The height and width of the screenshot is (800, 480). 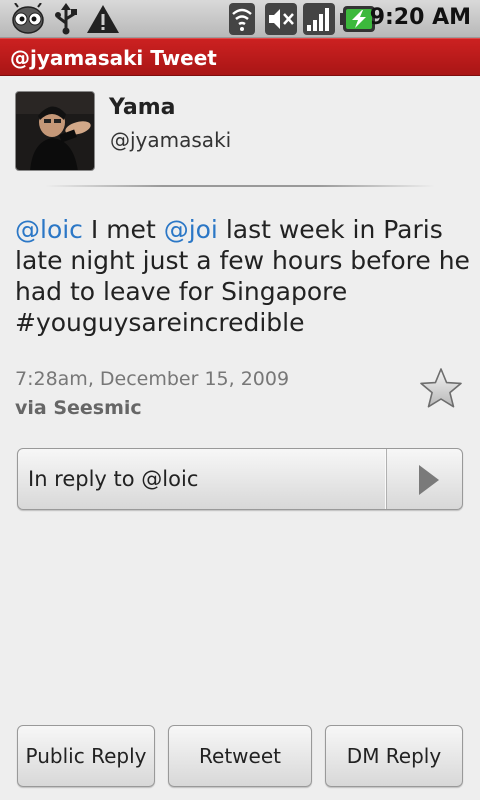 What do you see at coordinates (28, 18) in the screenshot?
I see `android-robot-icon` at bounding box center [28, 18].